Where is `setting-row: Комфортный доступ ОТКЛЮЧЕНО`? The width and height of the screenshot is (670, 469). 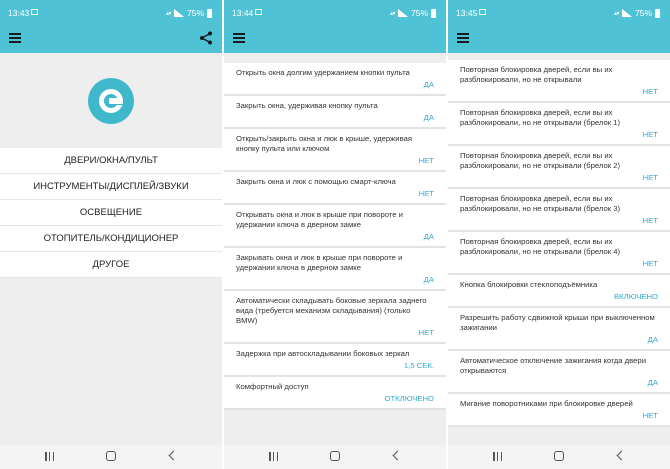
setting-row: Комфортный доступ ОТКЛЮЧЕНО is located at coordinates (335, 393).